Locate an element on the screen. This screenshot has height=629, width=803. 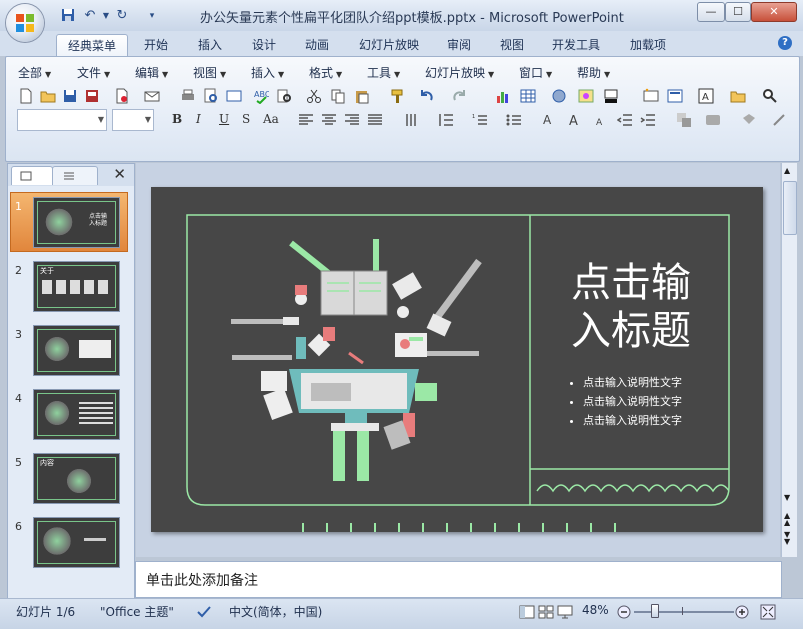
menu-view: 视图 ▼ is located at coordinates (209, 72).